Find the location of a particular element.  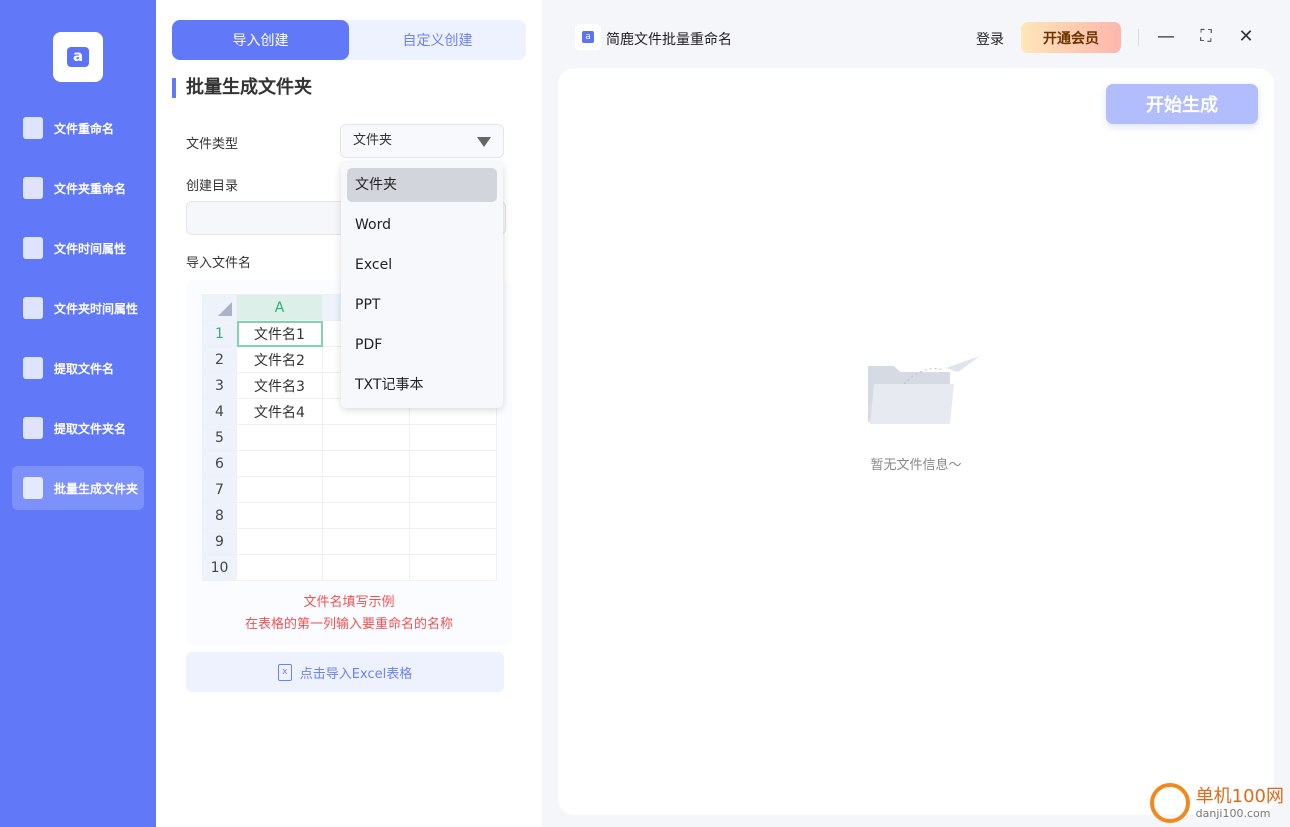

hint-line1: 文件名填写示例 is located at coordinates (349, 602).